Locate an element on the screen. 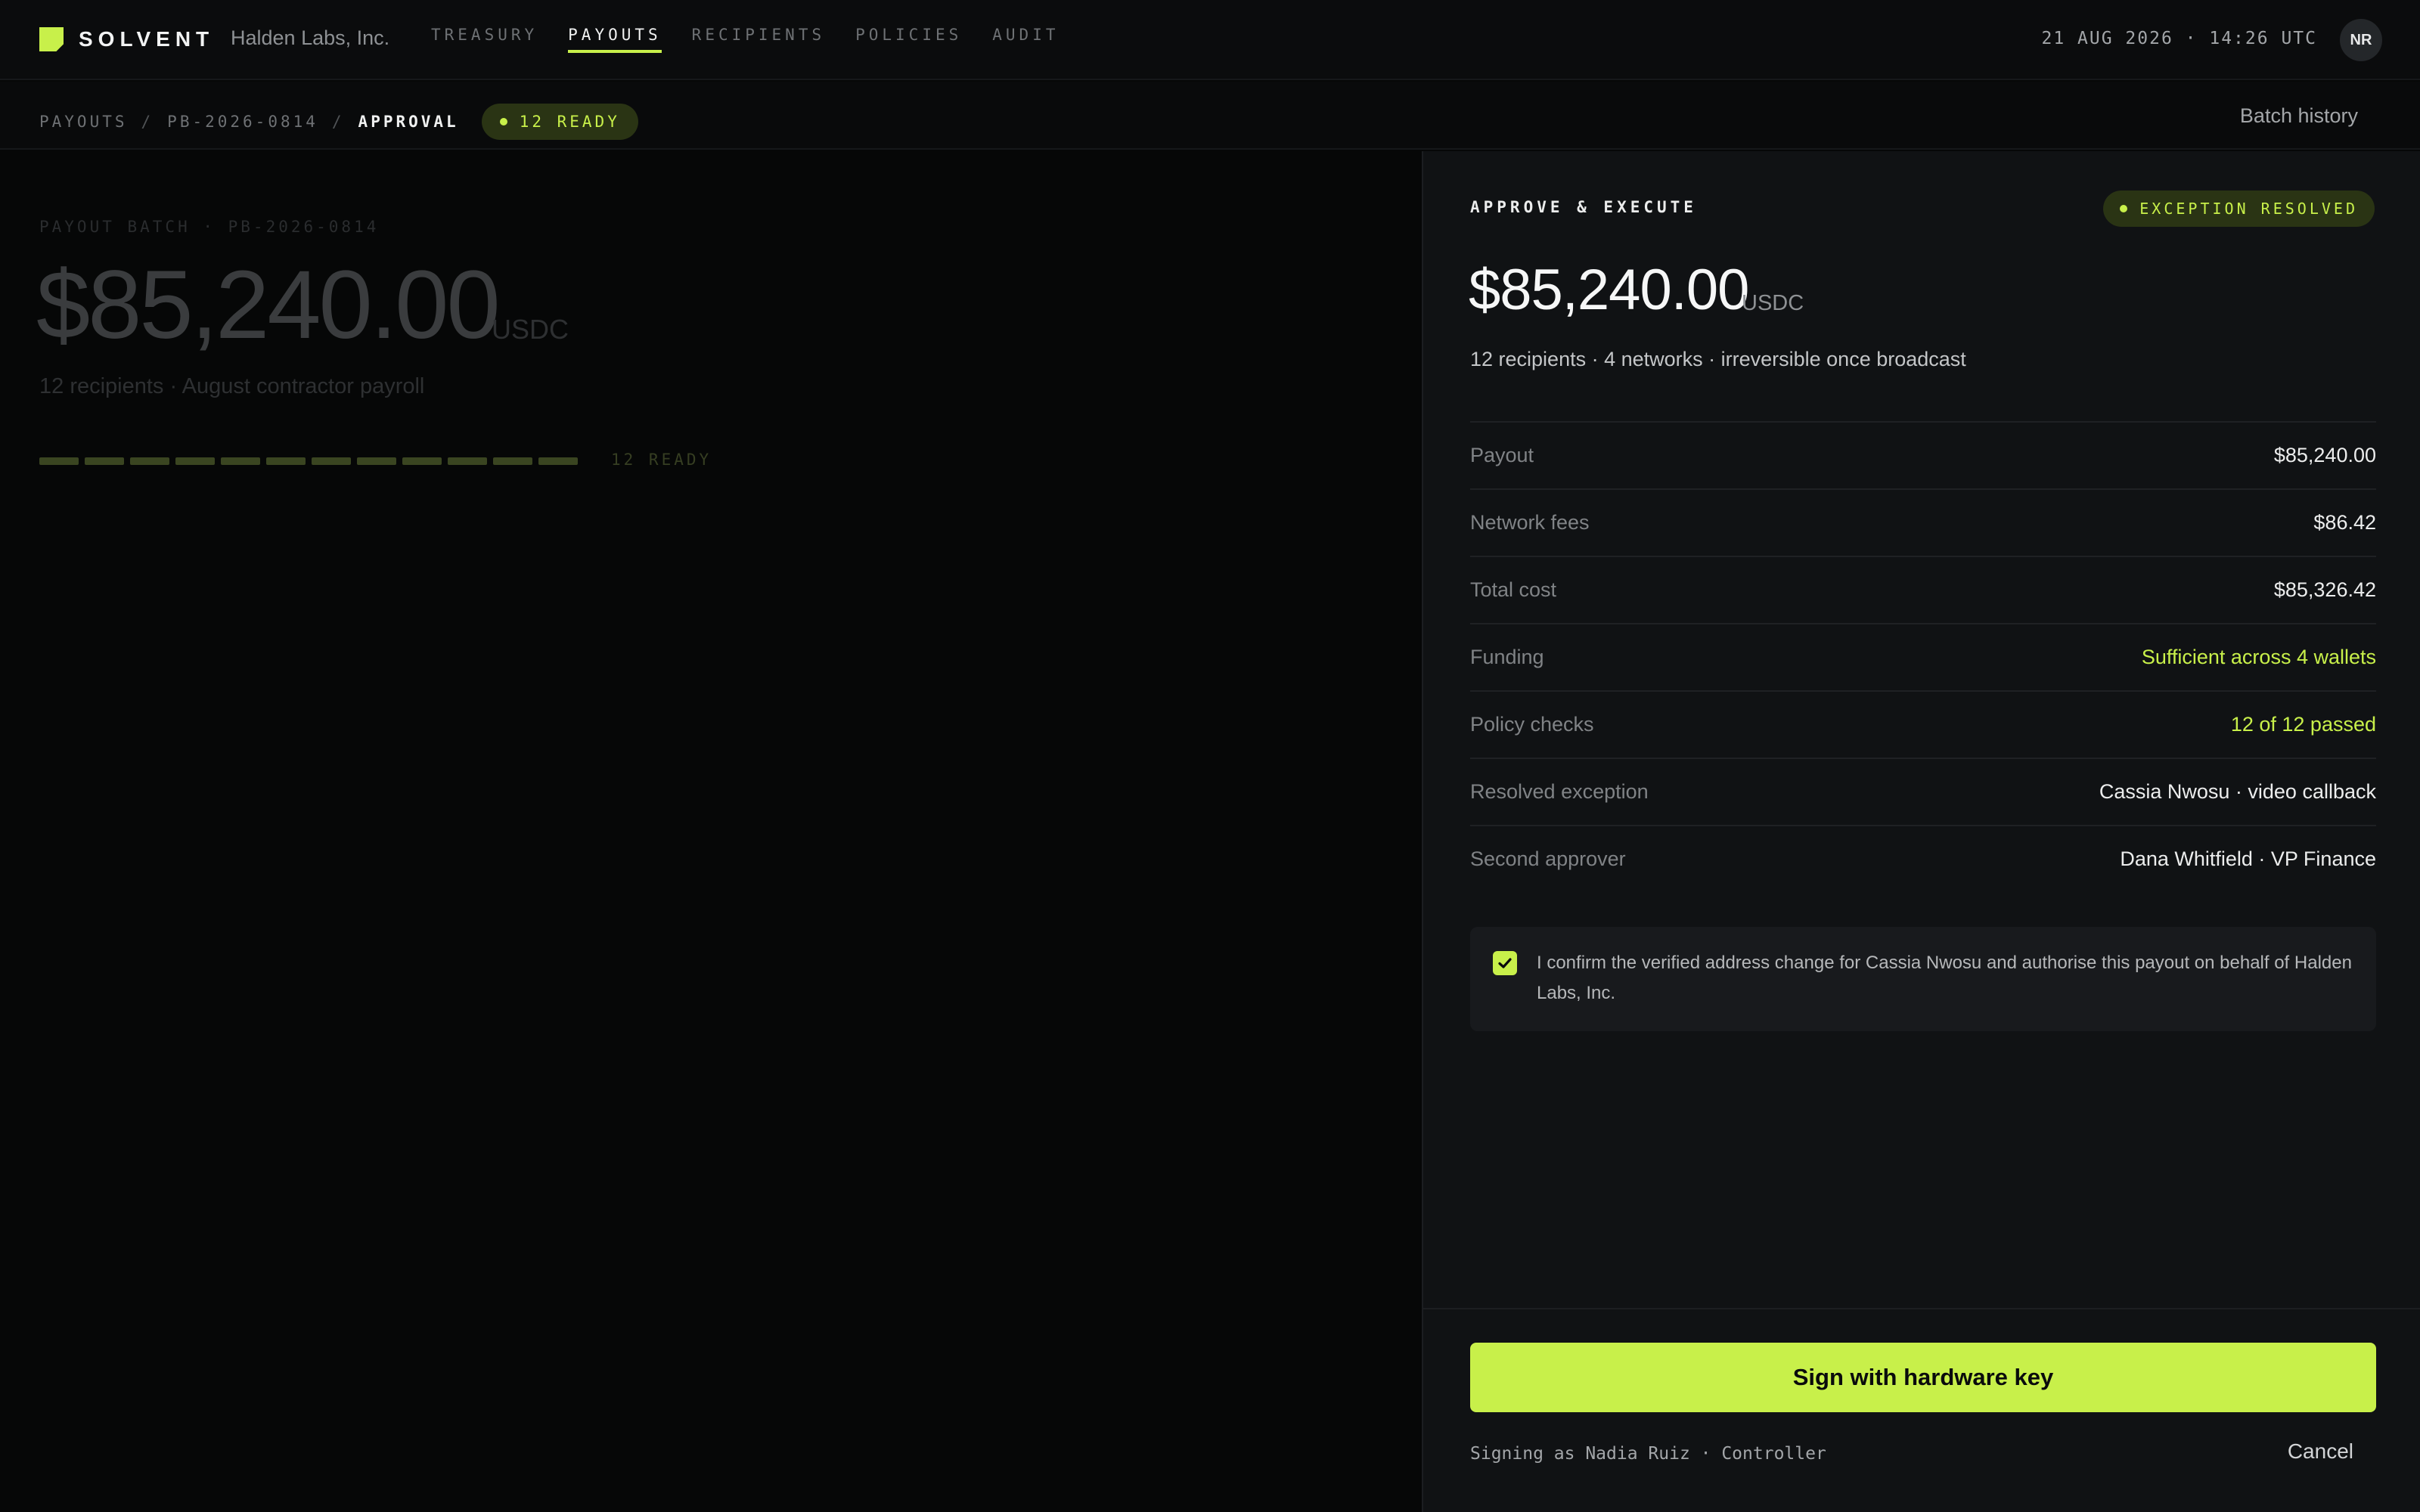 This screenshot has height=1512, width=2420. row-key: Resolved exception is located at coordinates (1559, 791).